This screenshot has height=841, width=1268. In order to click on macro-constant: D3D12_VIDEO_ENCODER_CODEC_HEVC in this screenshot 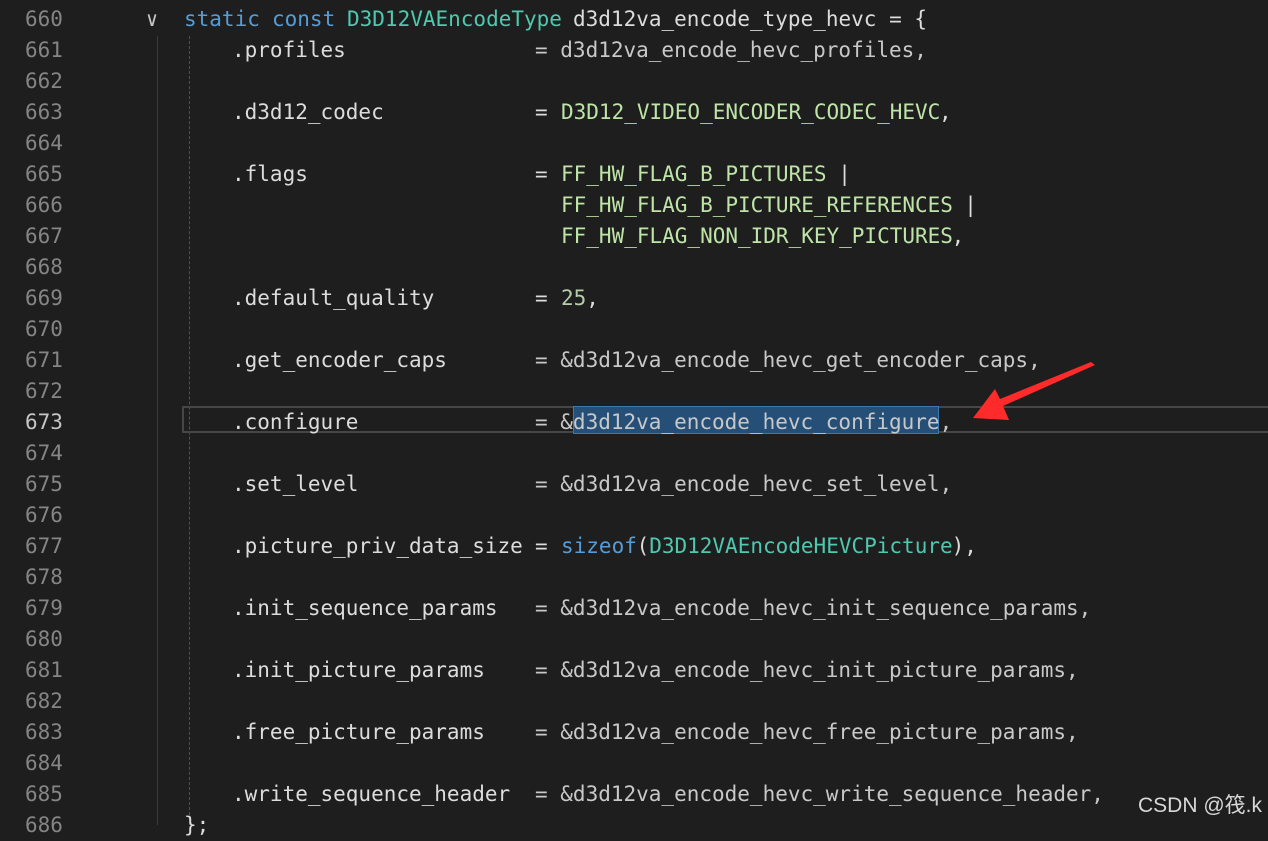, I will do `click(751, 112)`.